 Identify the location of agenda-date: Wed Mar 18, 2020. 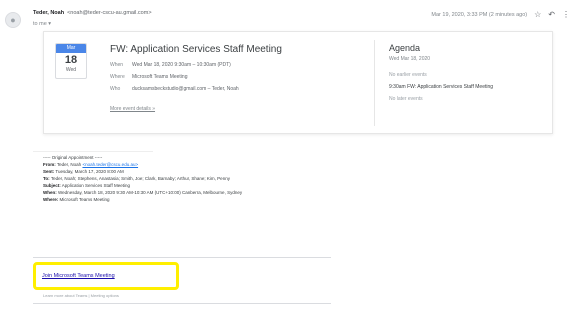
(410, 59).